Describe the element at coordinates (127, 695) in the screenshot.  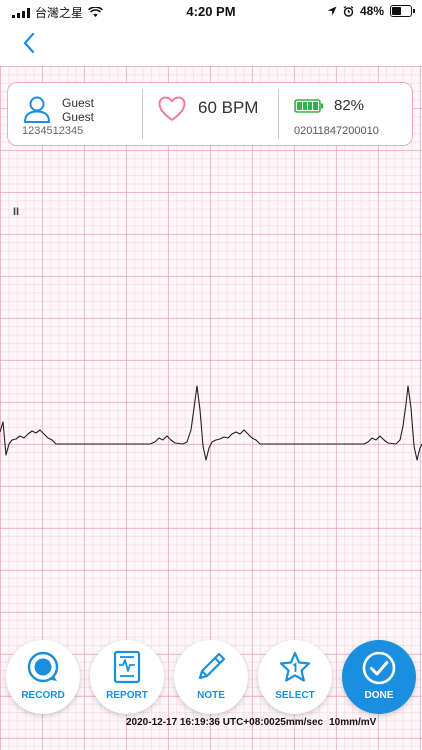
I see `report-label: REPORT` at that location.